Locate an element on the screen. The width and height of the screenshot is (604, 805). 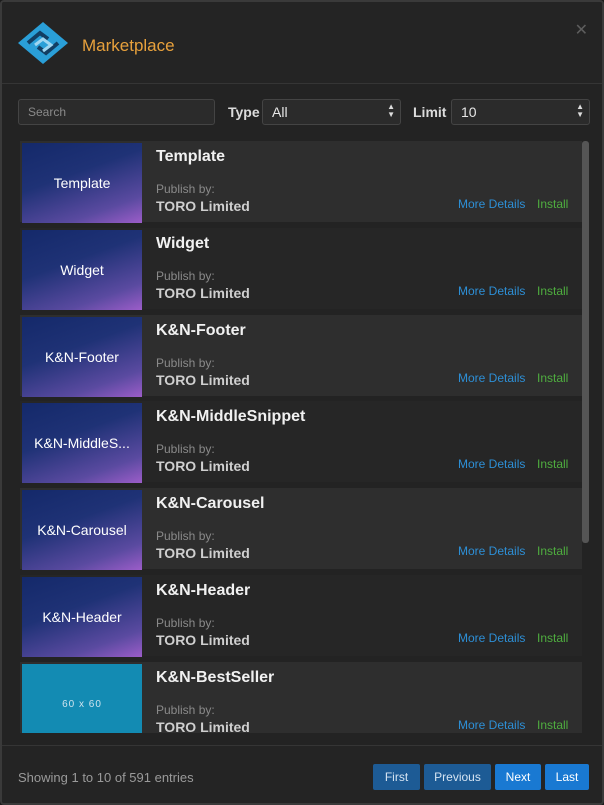
list-scrollbar is located at coordinates (585, 342).